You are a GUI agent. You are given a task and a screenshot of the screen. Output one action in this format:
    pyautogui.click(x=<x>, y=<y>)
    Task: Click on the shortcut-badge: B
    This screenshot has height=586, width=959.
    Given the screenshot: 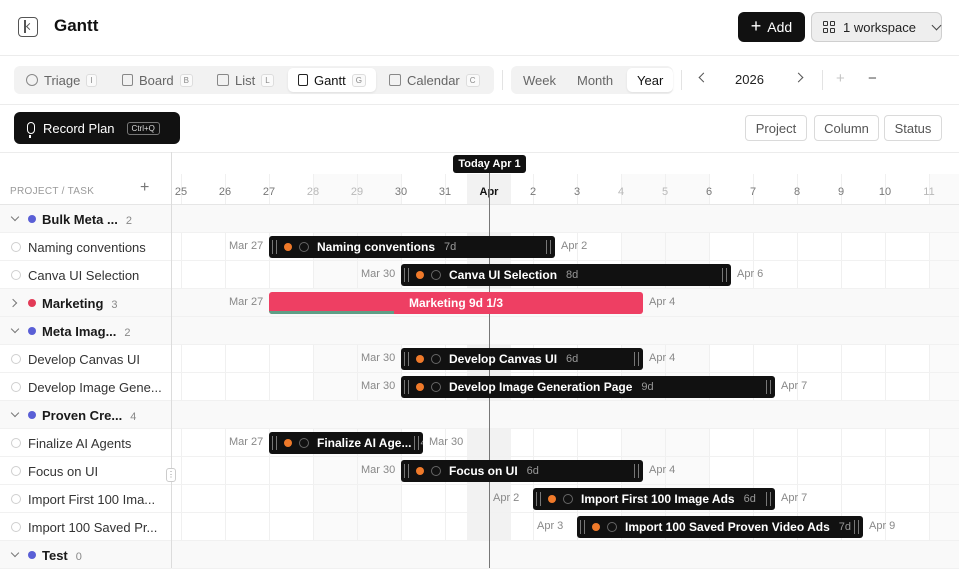 What is the action you would take?
    pyautogui.click(x=186, y=80)
    